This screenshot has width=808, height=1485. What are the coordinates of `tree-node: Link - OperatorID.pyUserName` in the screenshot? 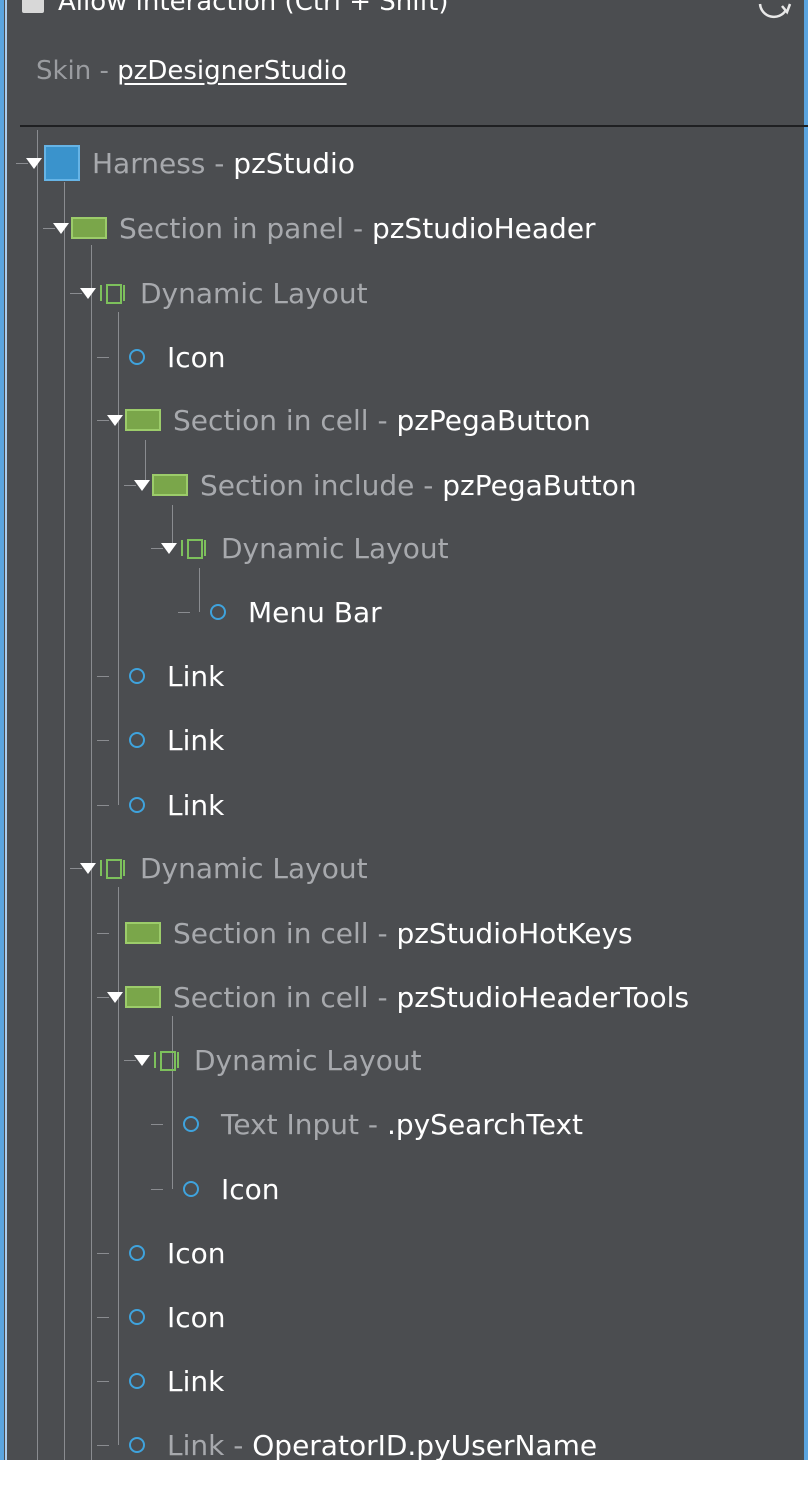 It's located at (352, 1441).